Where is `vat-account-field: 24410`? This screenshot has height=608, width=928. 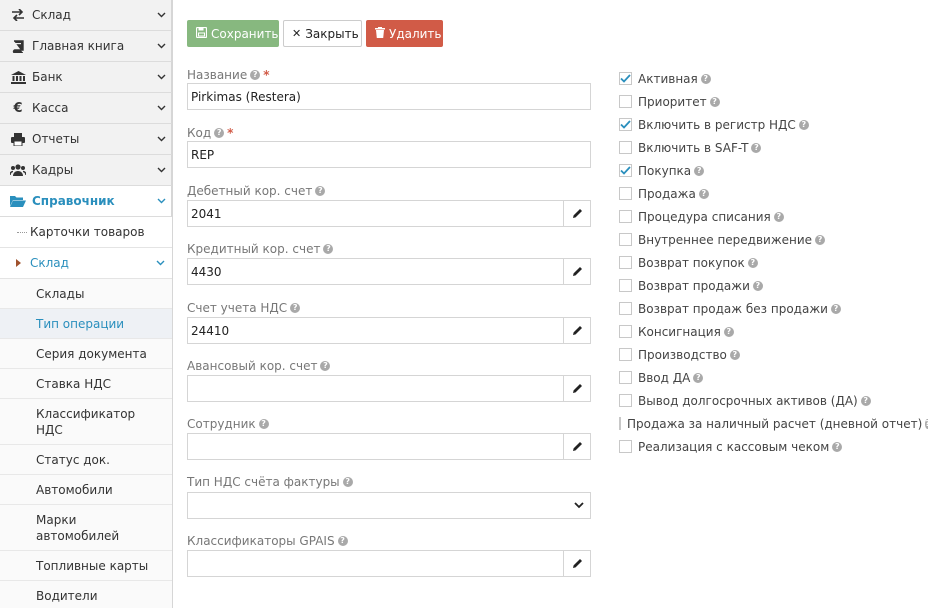
vat-account-field: 24410 is located at coordinates (389, 330).